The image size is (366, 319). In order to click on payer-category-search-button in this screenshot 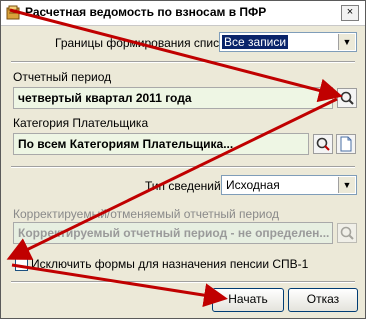, I will do `click(323, 144)`.